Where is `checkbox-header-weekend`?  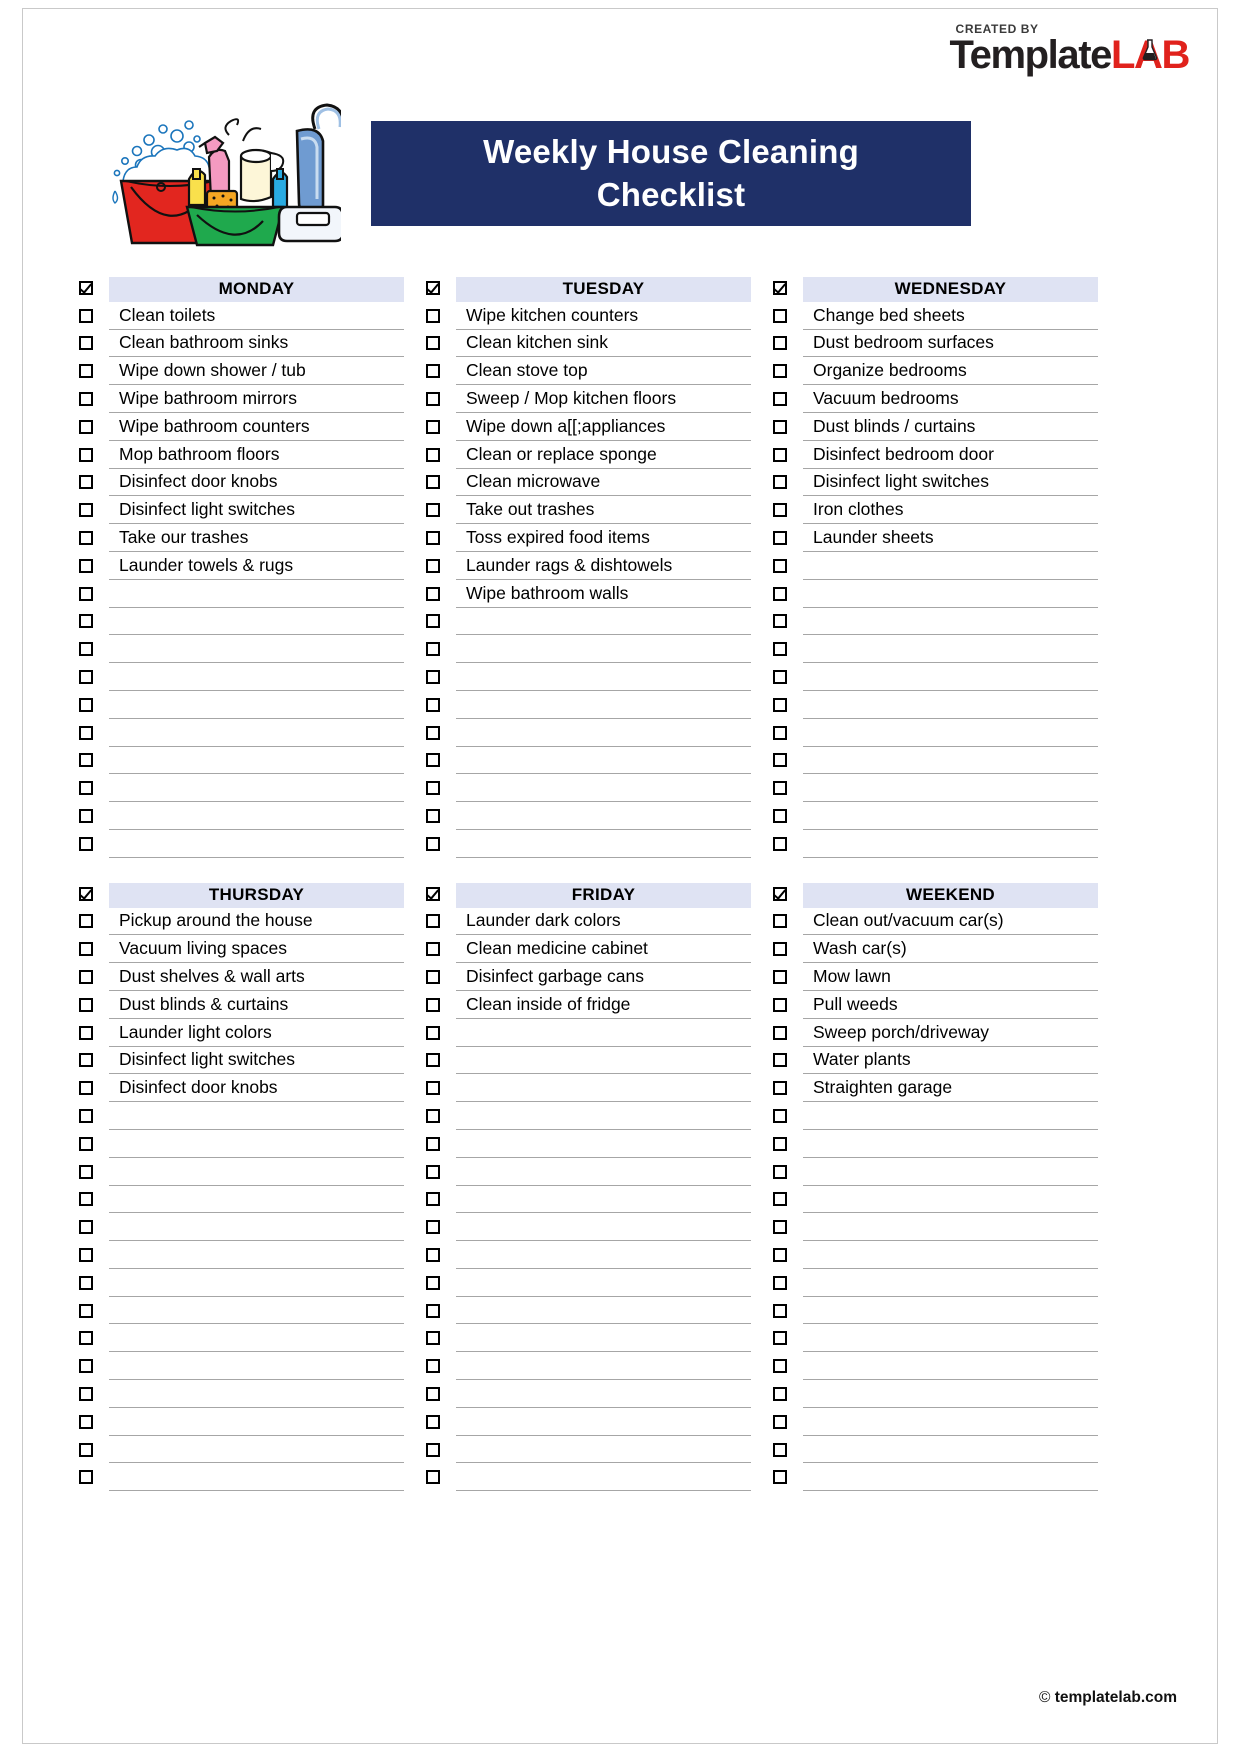
checkbox-header-weekend is located at coordinates (780, 893).